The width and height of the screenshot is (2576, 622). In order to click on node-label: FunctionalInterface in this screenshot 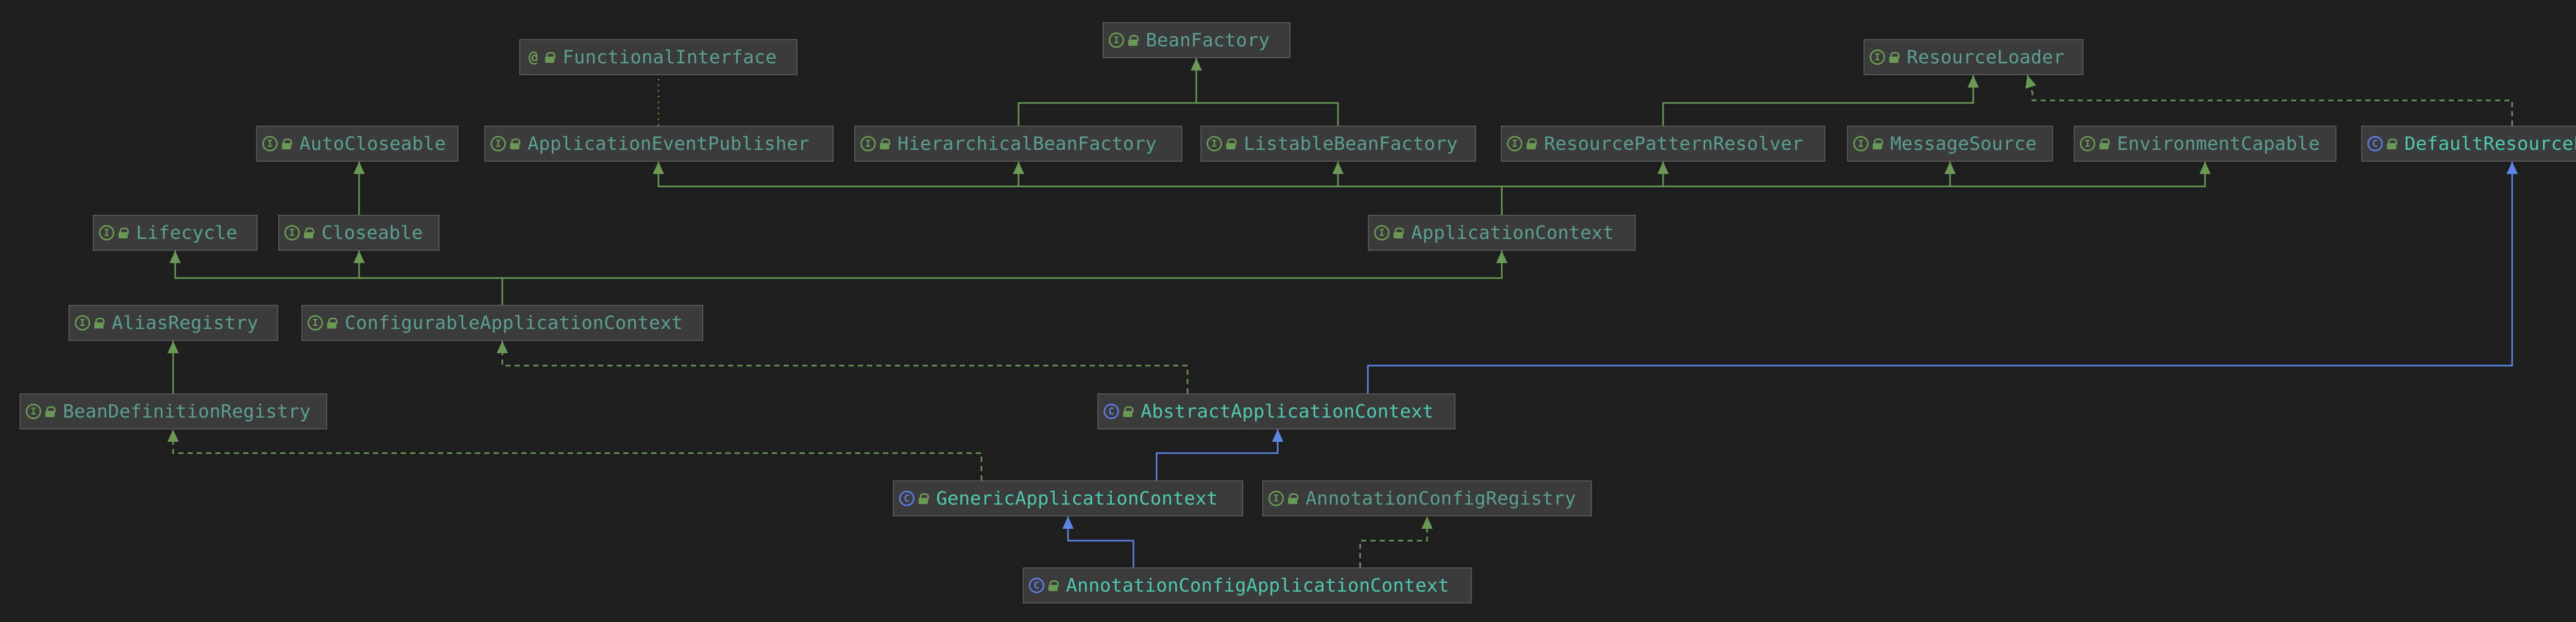, I will do `click(670, 57)`.